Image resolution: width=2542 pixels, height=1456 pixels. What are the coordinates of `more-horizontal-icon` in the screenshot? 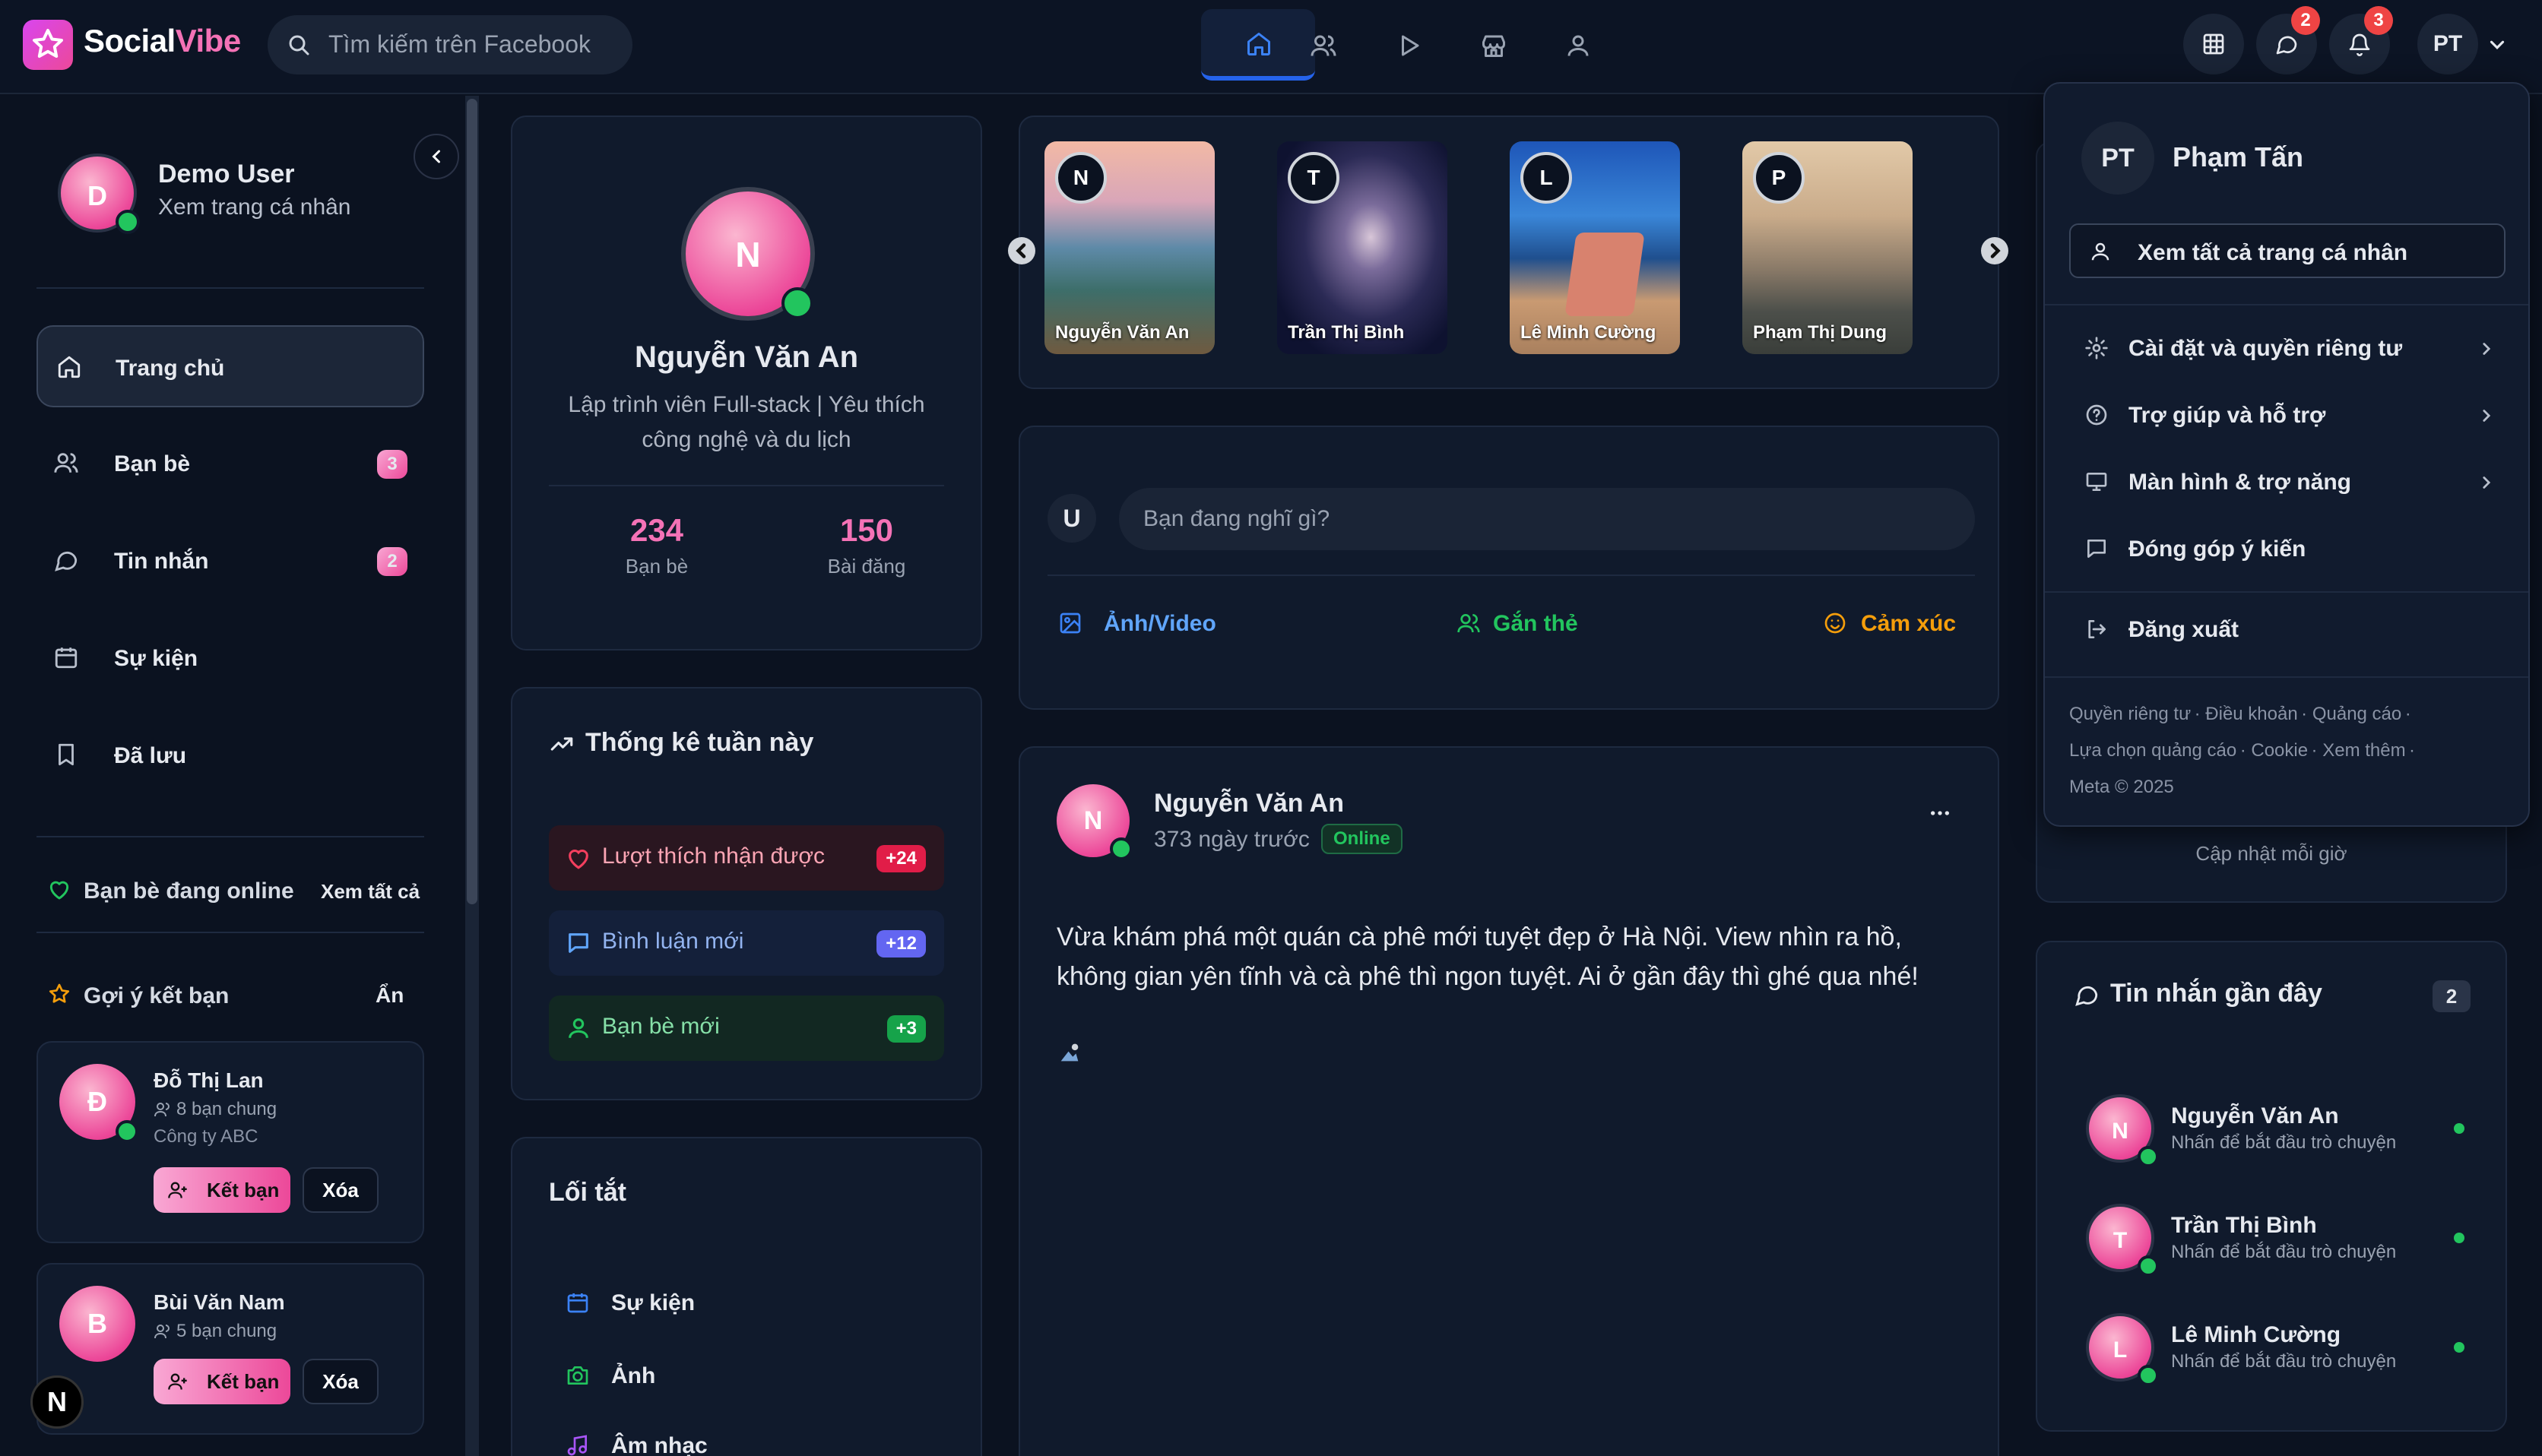 It's located at (1940, 813).